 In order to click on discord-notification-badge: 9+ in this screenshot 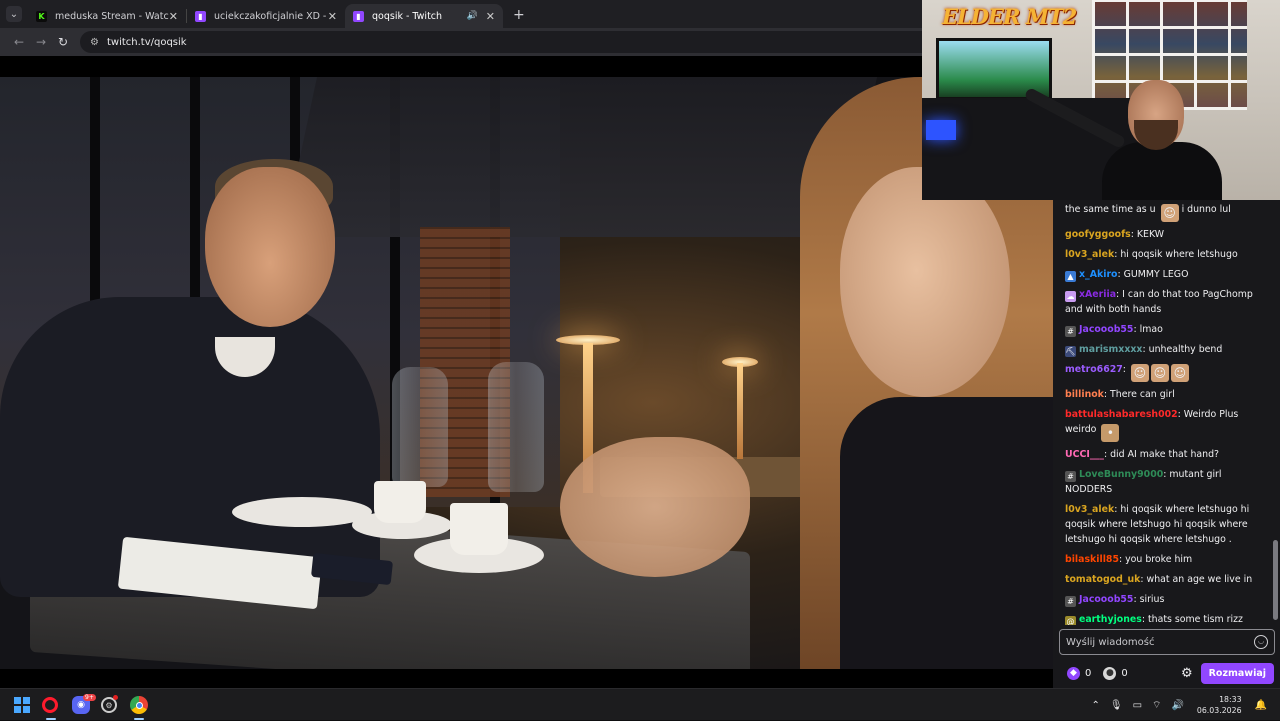, I will do `click(89, 697)`.